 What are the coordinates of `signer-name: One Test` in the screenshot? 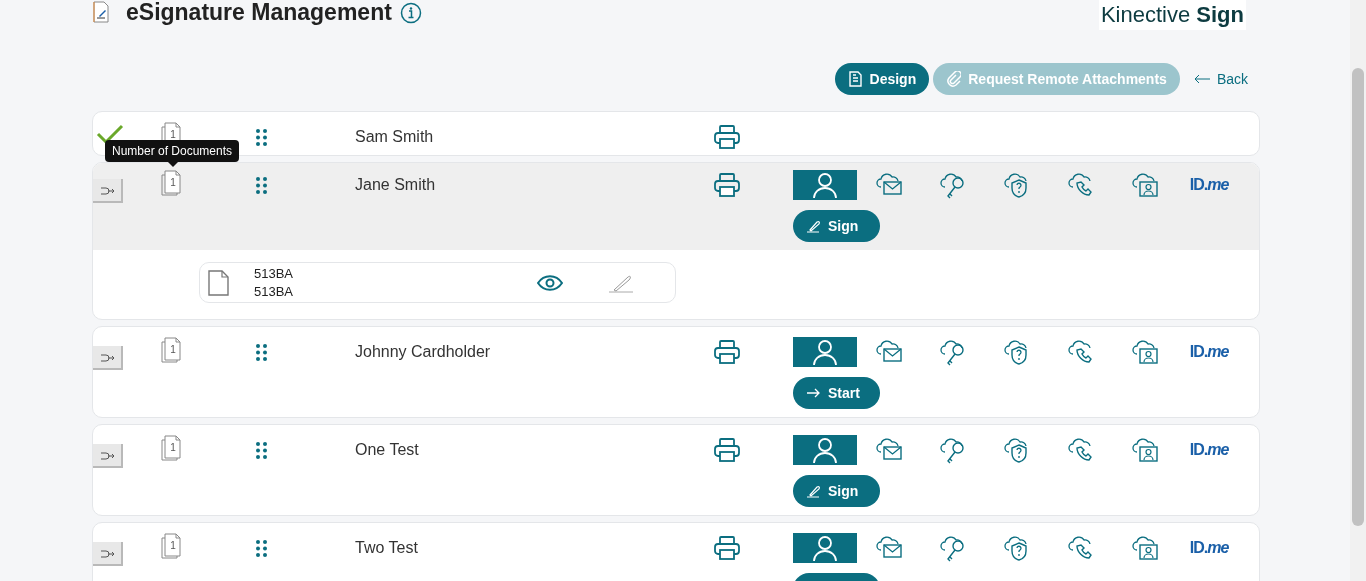 It's located at (387, 450).